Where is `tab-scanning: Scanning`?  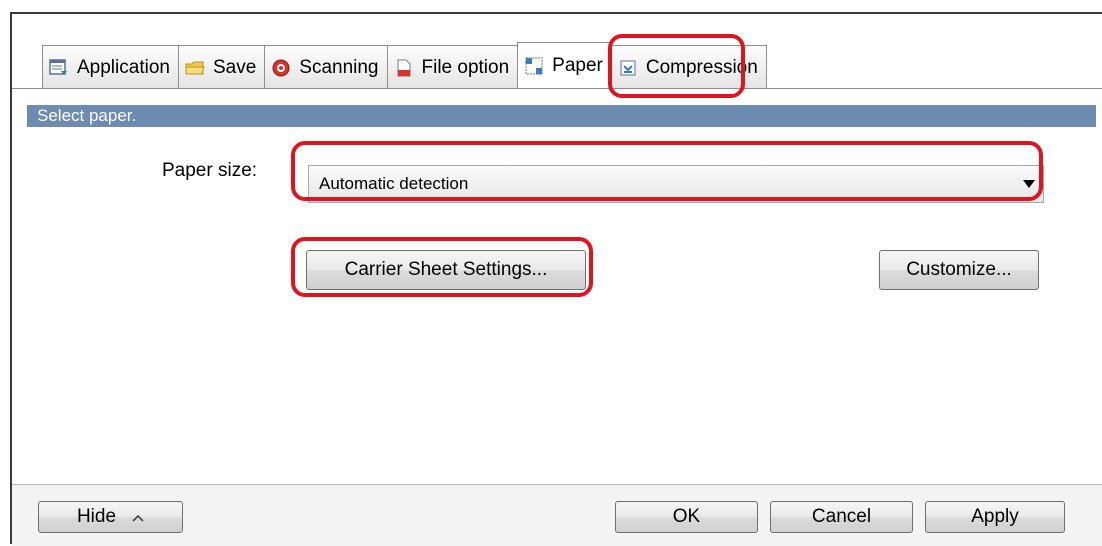 tab-scanning: Scanning is located at coordinates (326, 67).